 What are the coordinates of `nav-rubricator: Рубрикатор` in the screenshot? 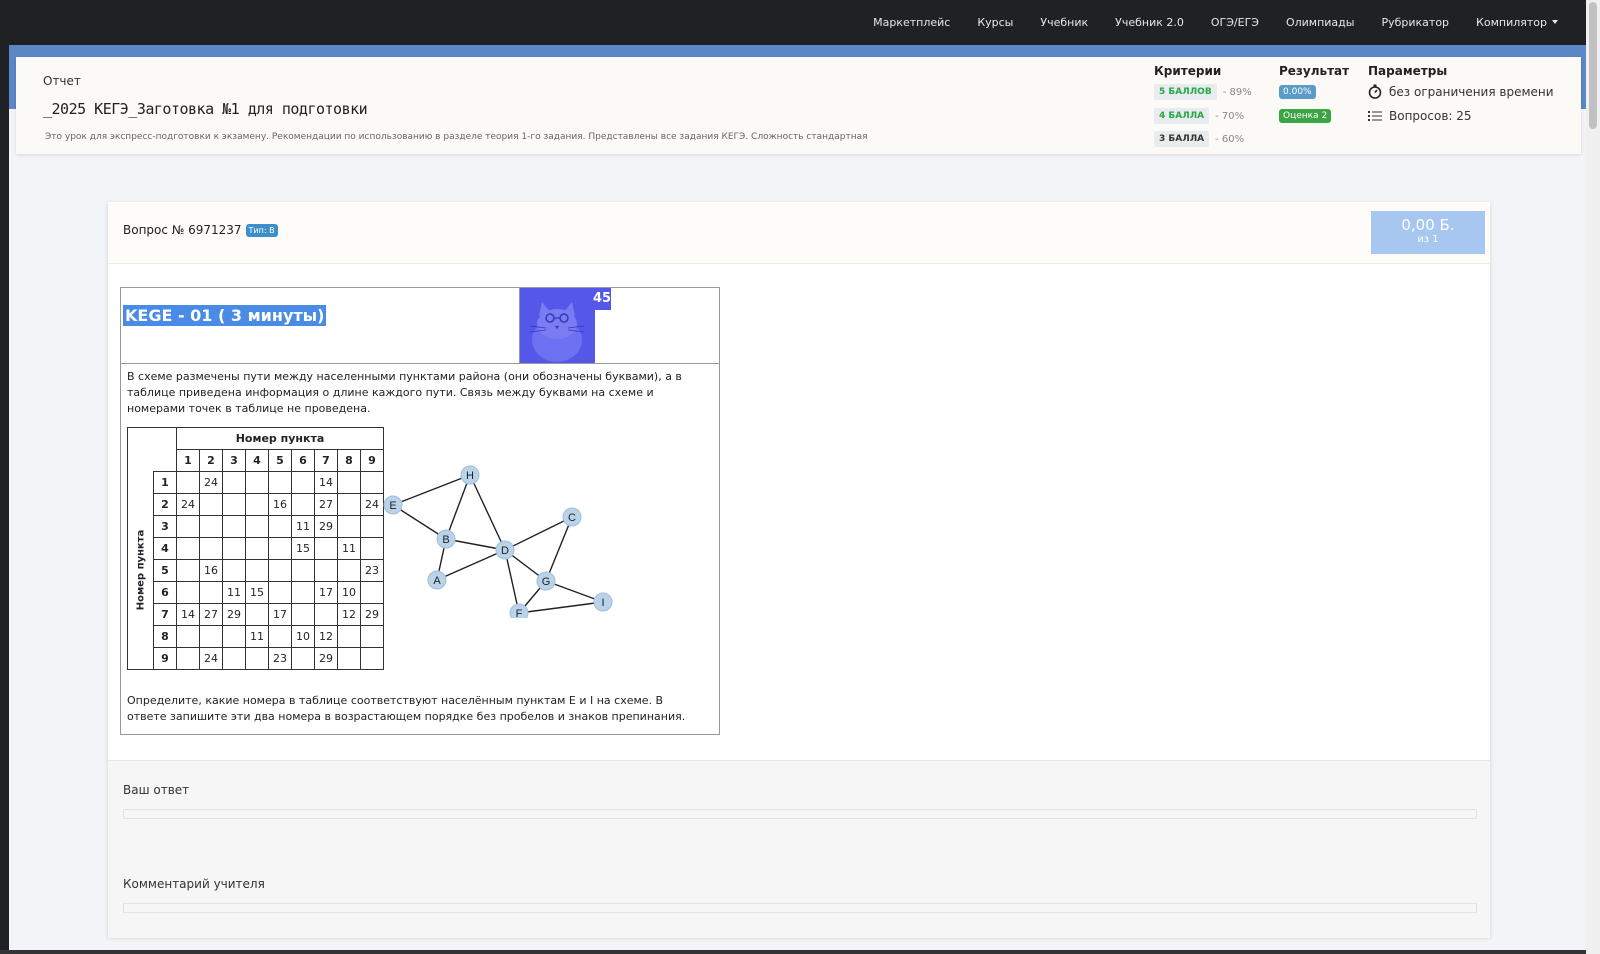 It's located at (1415, 22).